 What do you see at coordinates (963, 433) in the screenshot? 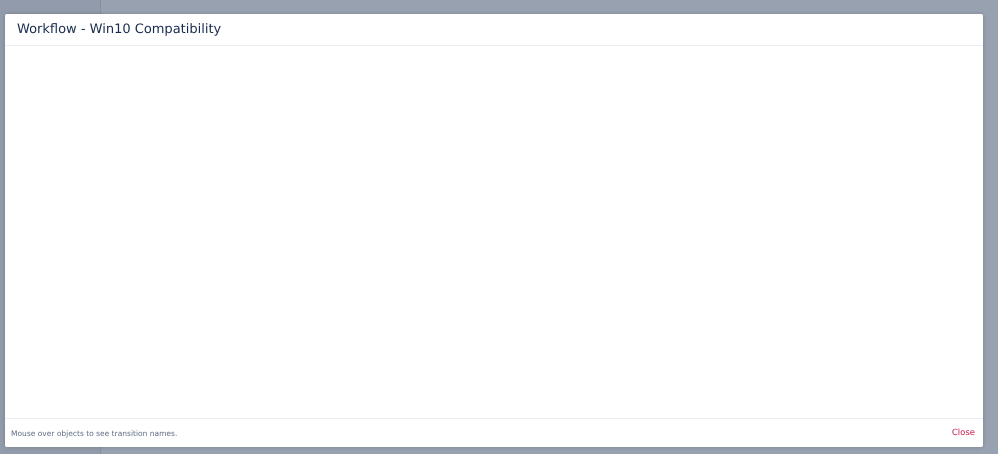
I see `close-button: Close` at bounding box center [963, 433].